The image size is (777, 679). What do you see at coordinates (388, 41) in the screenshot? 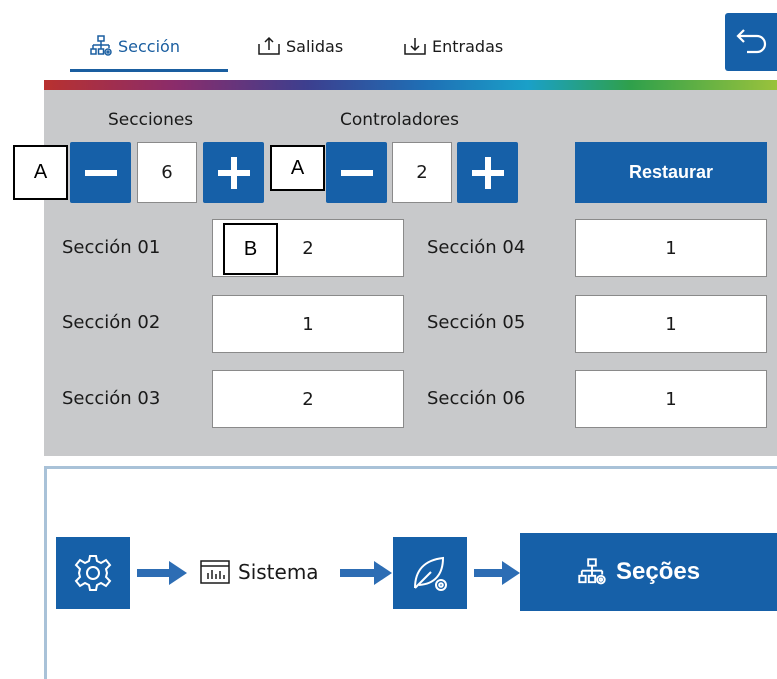
I see `tab-bar: Sección Salidas Entradas` at bounding box center [388, 41].